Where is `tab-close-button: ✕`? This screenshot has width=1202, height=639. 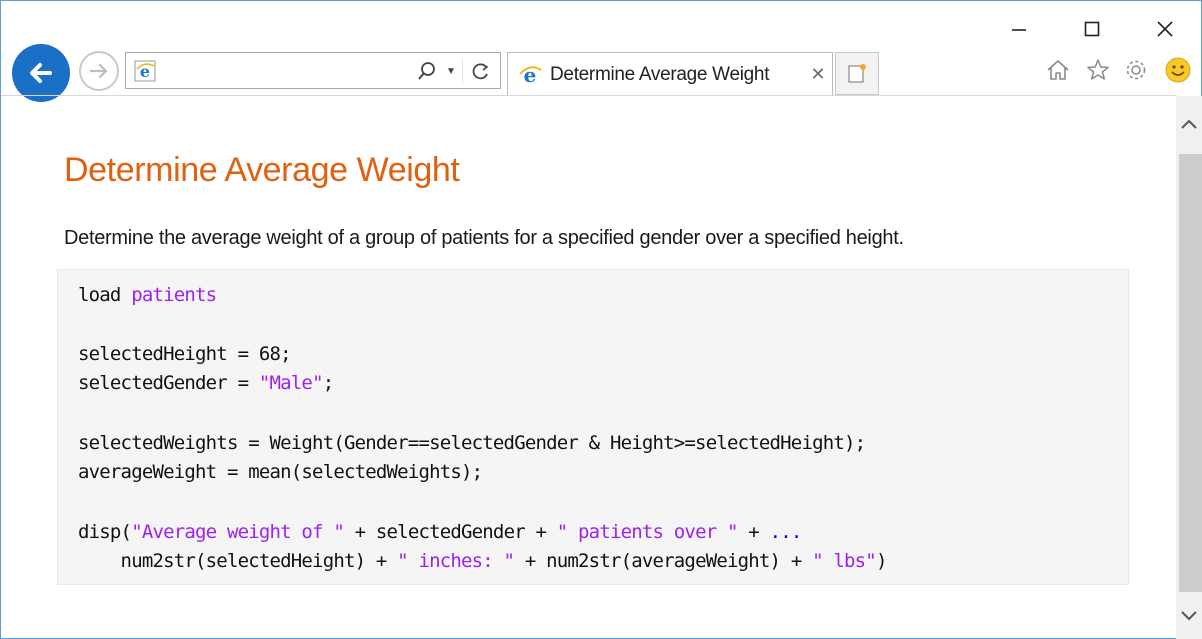
tab-close-button: ✕ is located at coordinates (818, 74).